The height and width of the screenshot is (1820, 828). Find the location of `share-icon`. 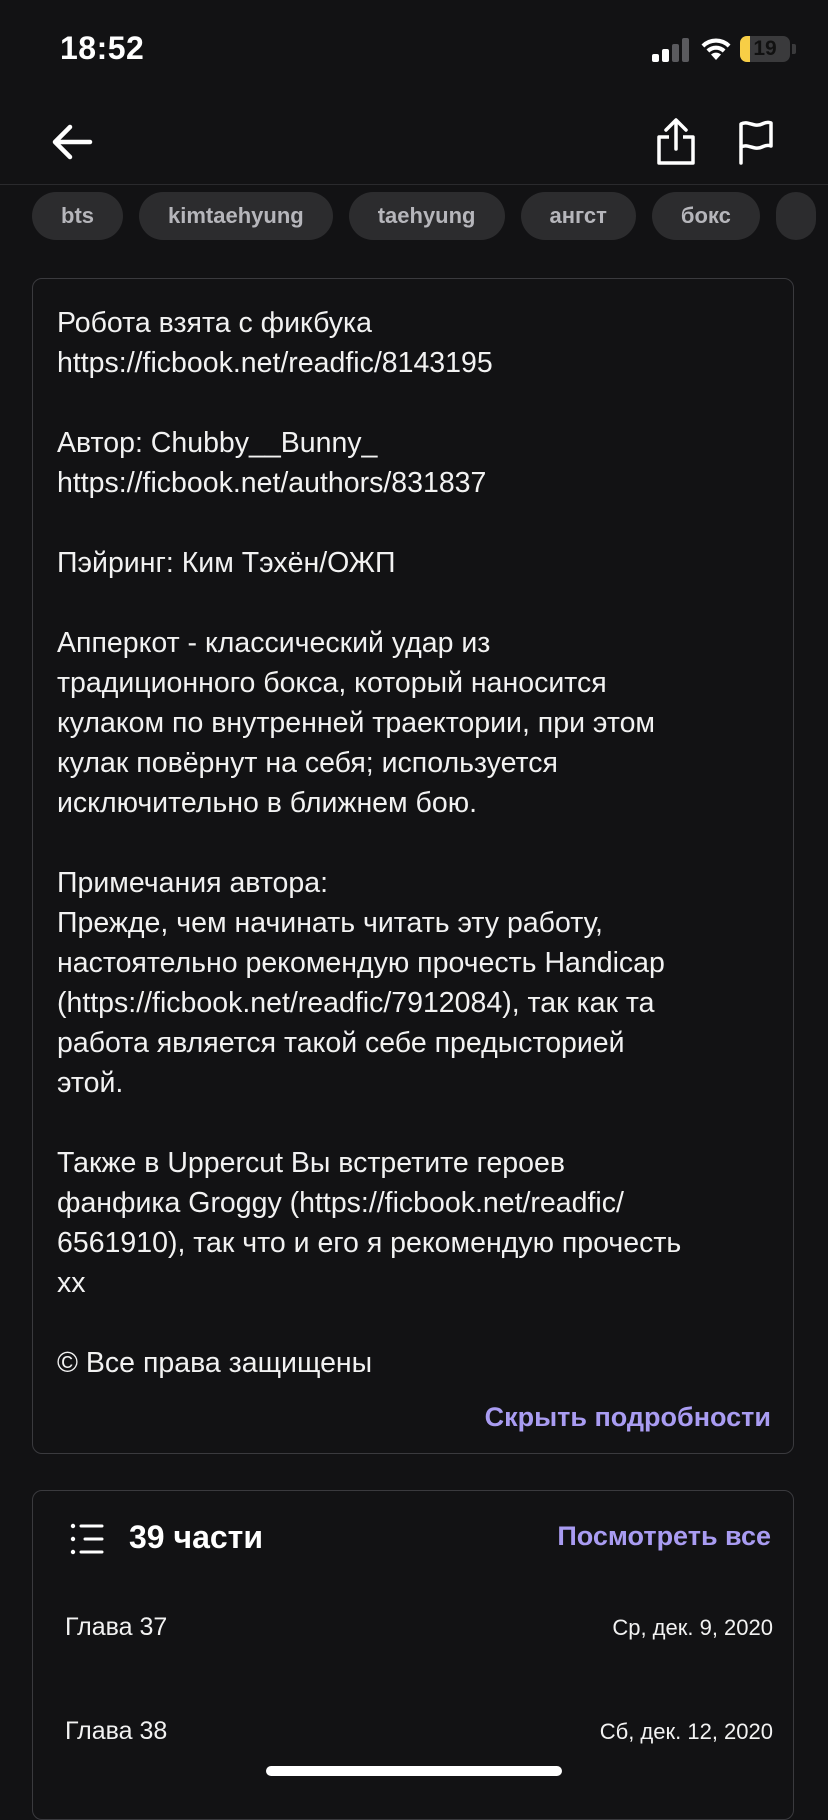

share-icon is located at coordinates (676, 141).